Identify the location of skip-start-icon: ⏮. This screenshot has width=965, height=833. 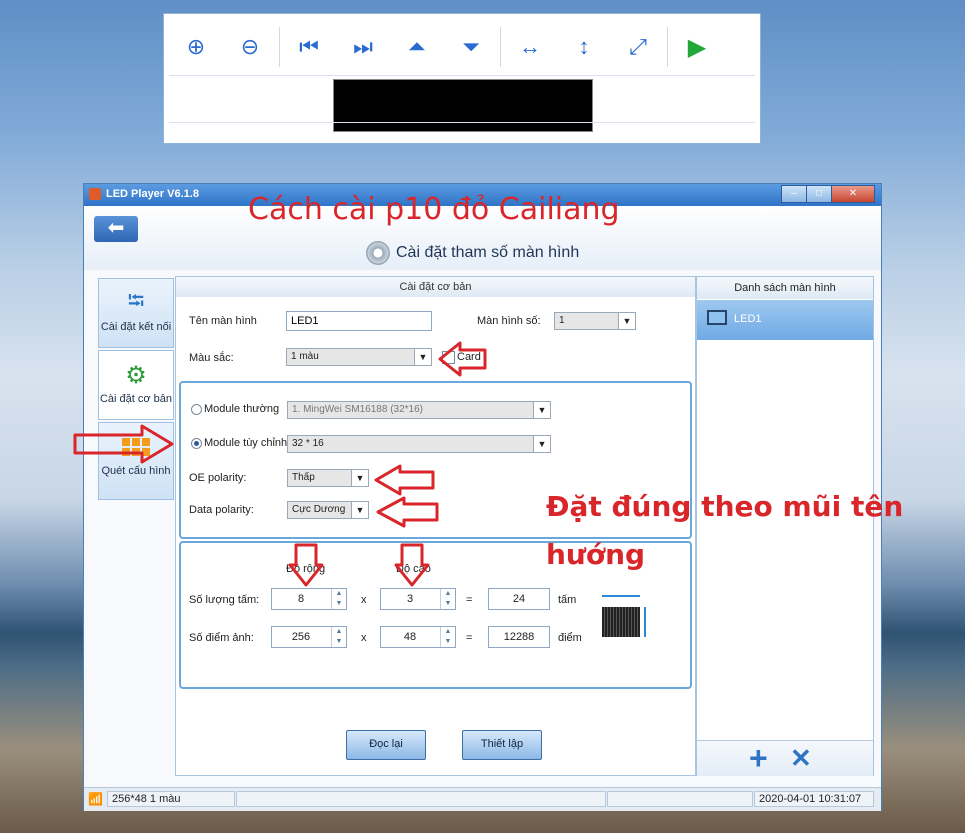
(309, 47).